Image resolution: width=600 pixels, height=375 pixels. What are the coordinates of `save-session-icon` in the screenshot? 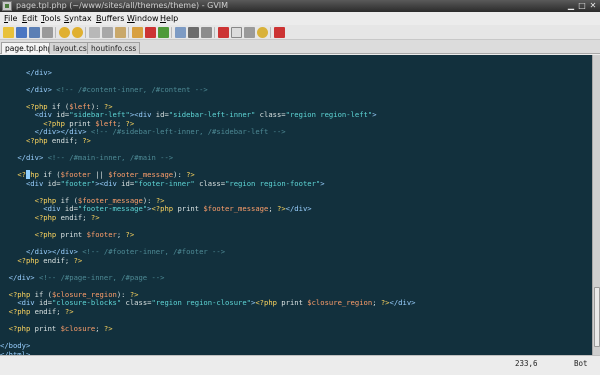 It's located at (193, 32).